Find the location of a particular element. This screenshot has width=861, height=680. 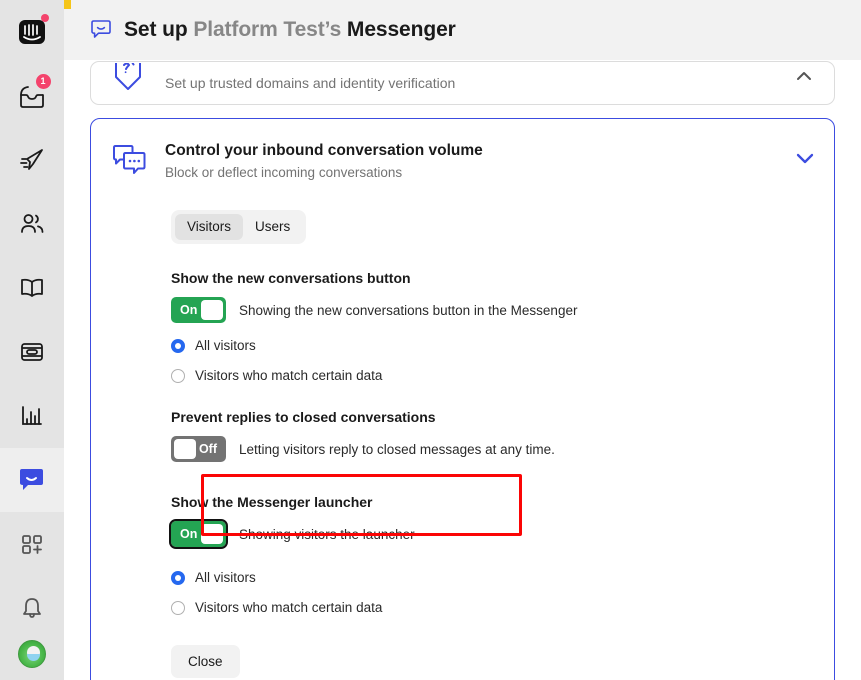

sidebar-messenger-zone is located at coordinates (32, 480).